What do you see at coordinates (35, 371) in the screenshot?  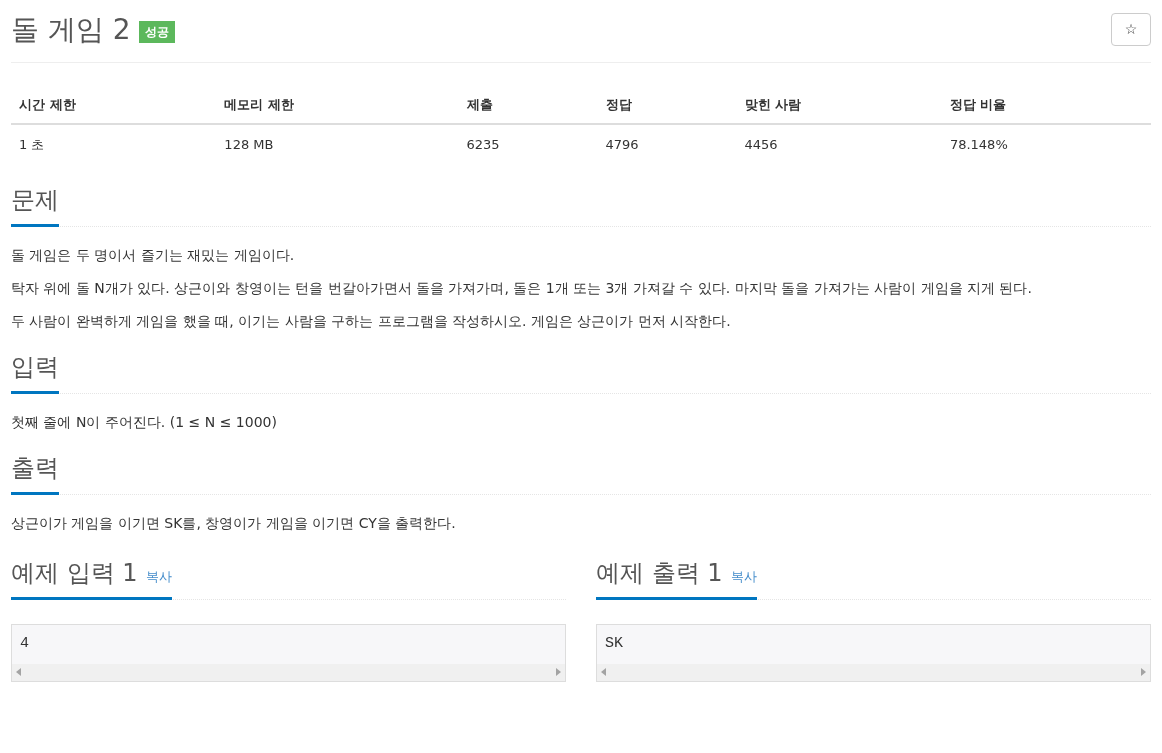 I see `section-heading: 입력` at bounding box center [35, 371].